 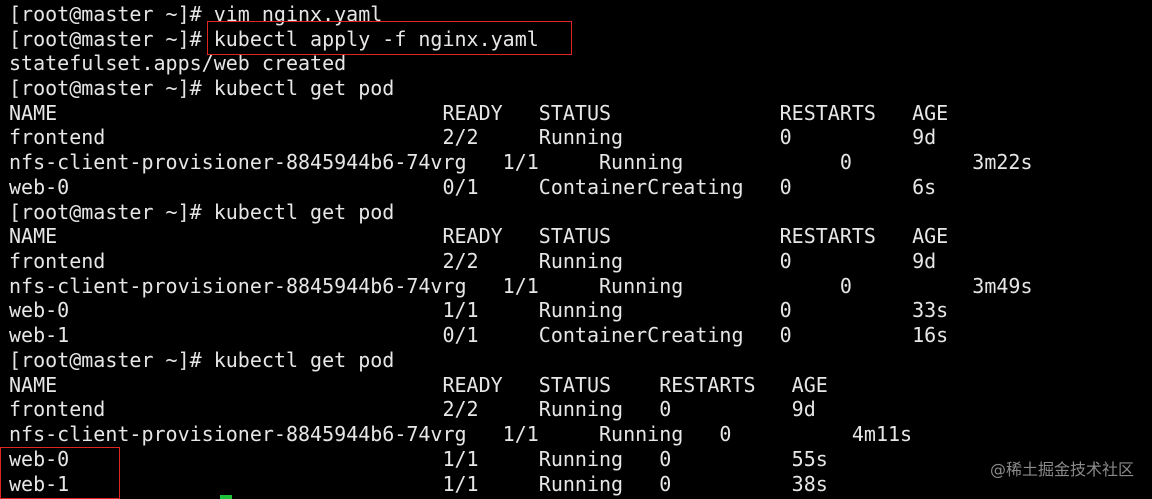 I want to click on table3-header: NAME READY STATUS RESTARTS AGE, so click(x=418, y=385).